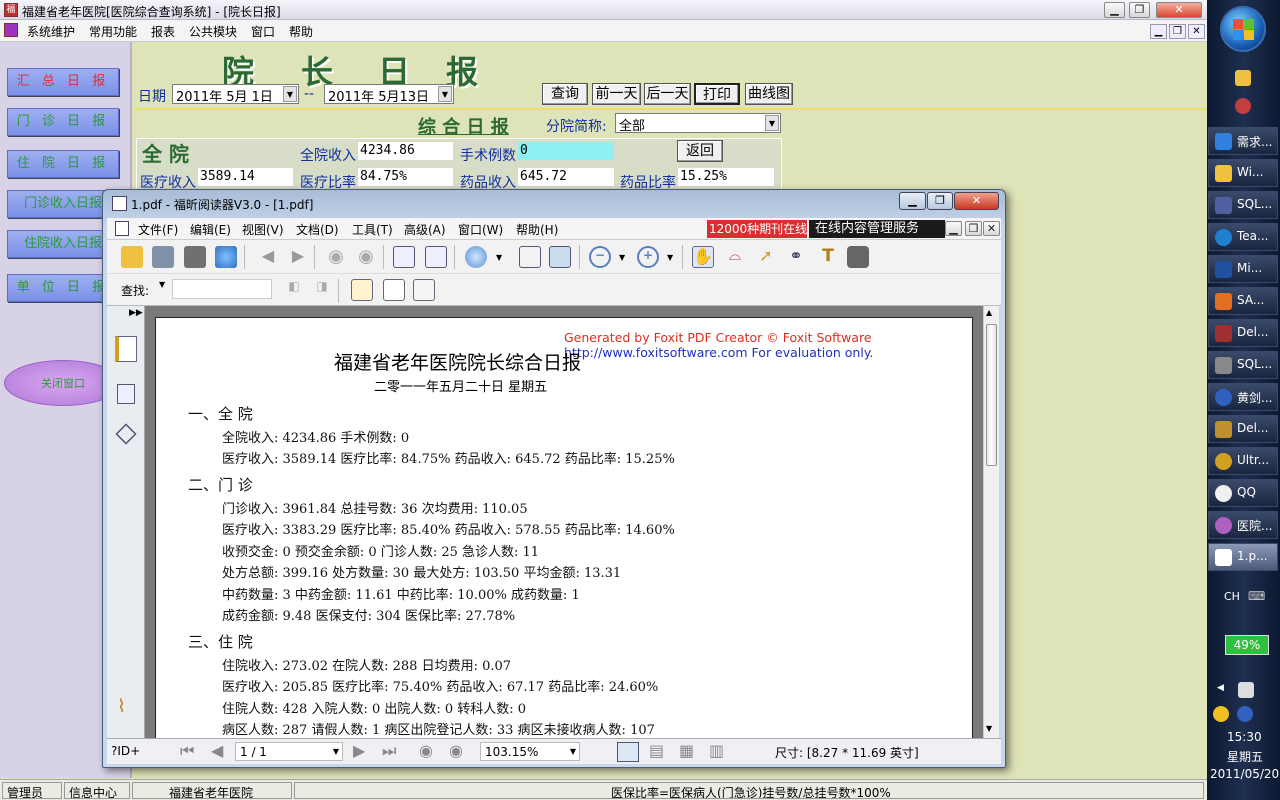  What do you see at coordinates (600, 257) in the screenshot?
I see `zoom-out-icon: −` at bounding box center [600, 257].